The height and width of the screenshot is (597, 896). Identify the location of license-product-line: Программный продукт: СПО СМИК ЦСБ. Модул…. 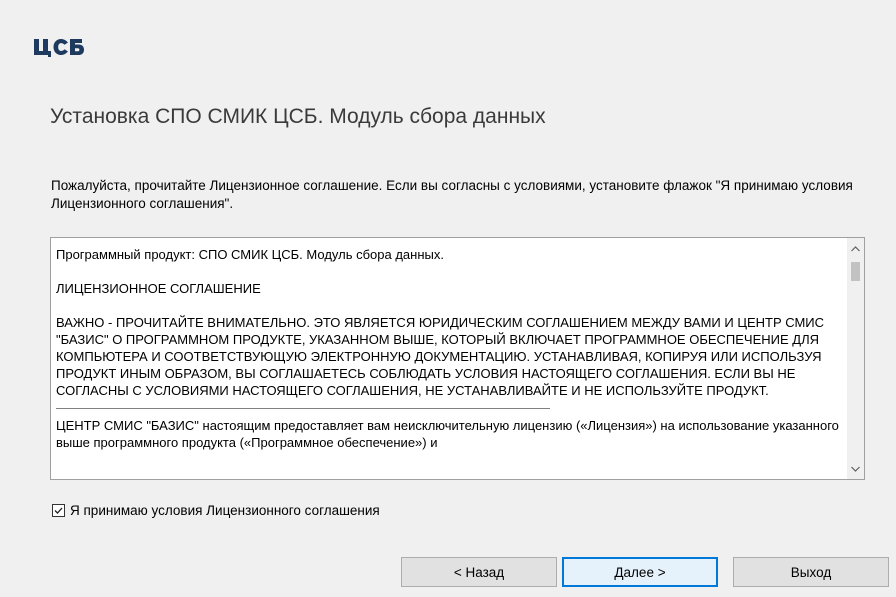
(250, 254).